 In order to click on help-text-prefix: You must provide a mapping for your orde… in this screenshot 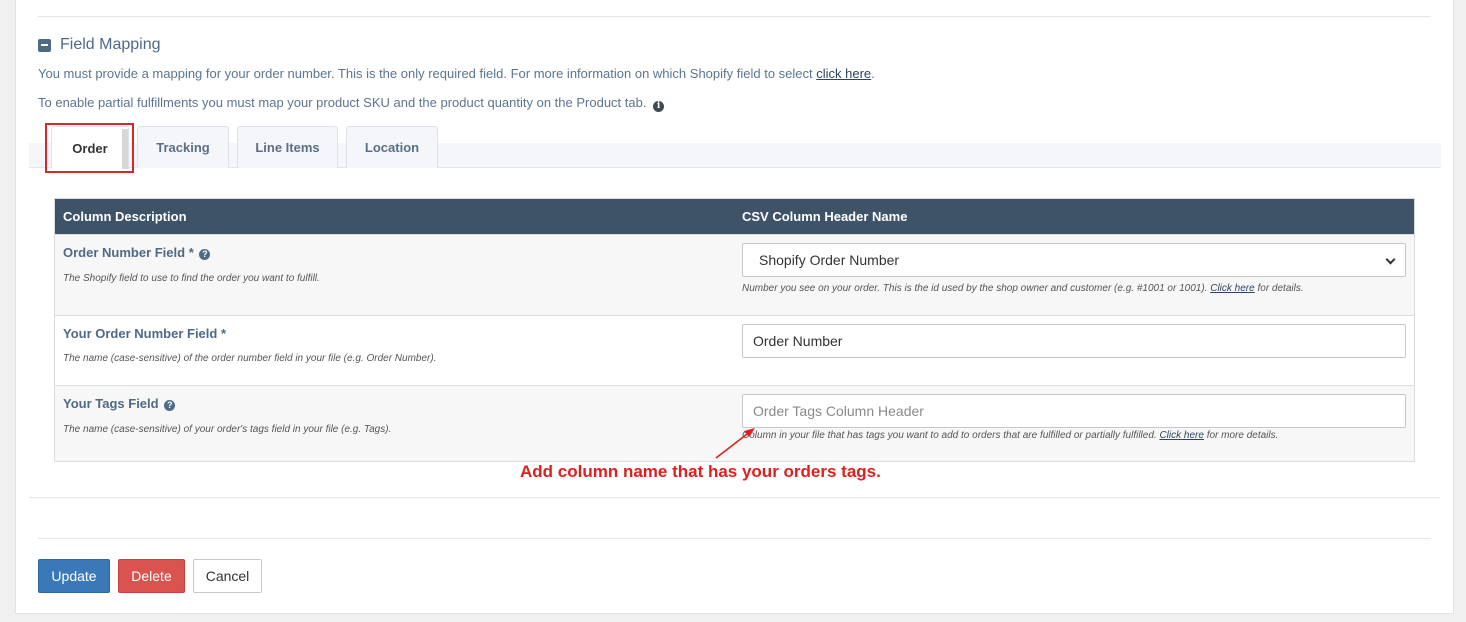, I will do `click(427, 73)`.